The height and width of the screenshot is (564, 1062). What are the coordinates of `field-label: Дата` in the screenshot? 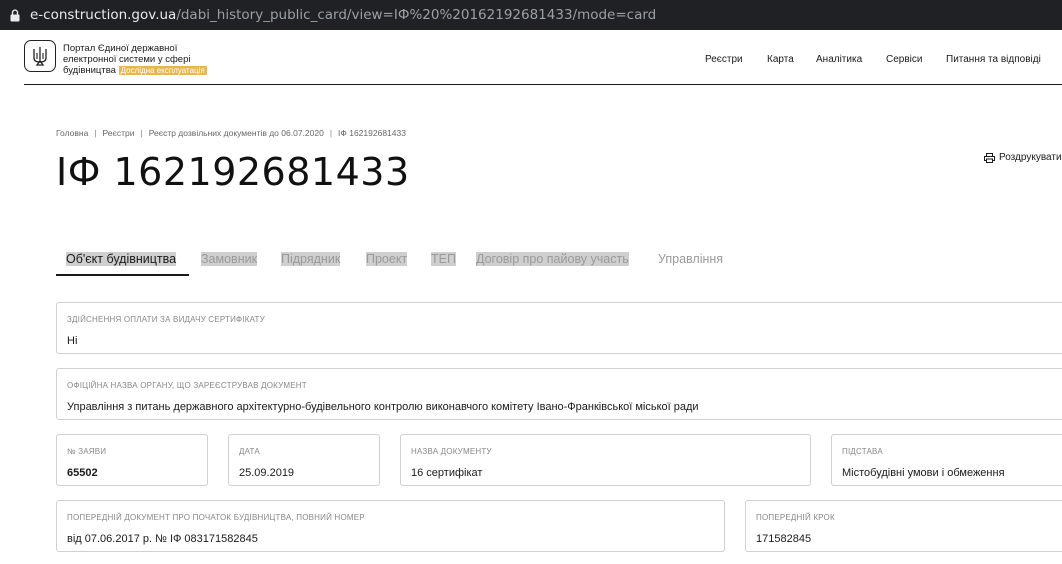 It's located at (249, 451).